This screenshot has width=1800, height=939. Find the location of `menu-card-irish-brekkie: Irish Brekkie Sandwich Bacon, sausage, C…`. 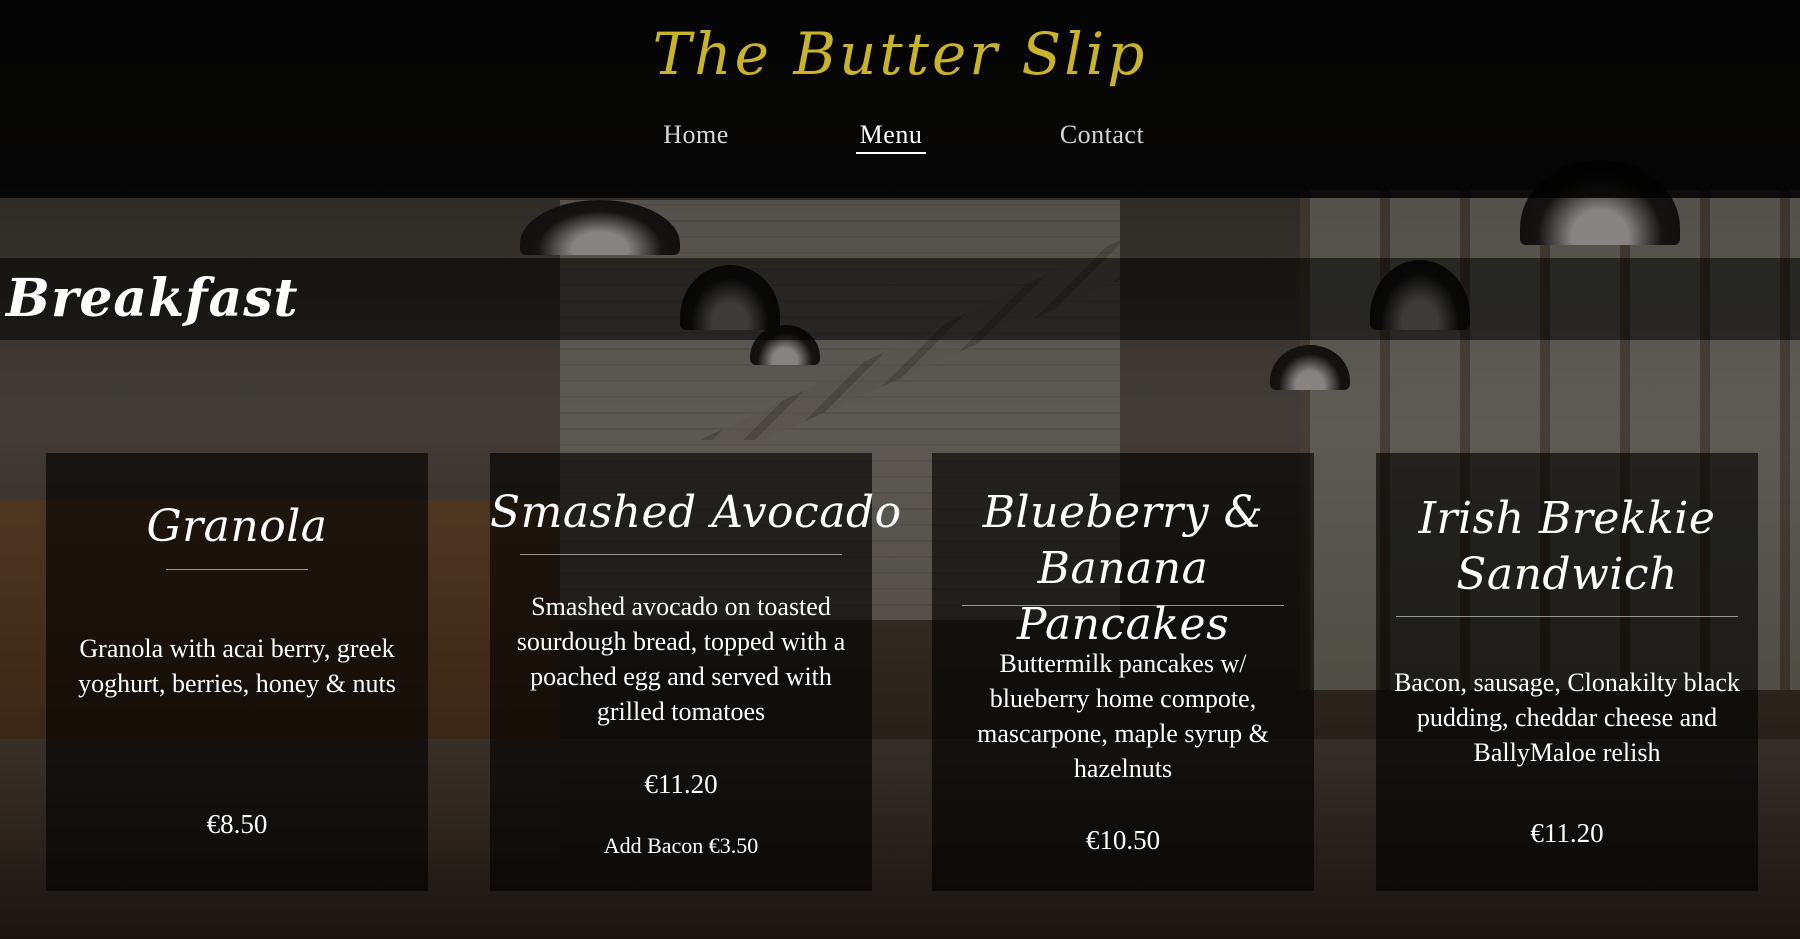

menu-card-irish-brekkie: Irish Brekkie Sandwich Bacon, sausage, C… is located at coordinates (1567, 672).